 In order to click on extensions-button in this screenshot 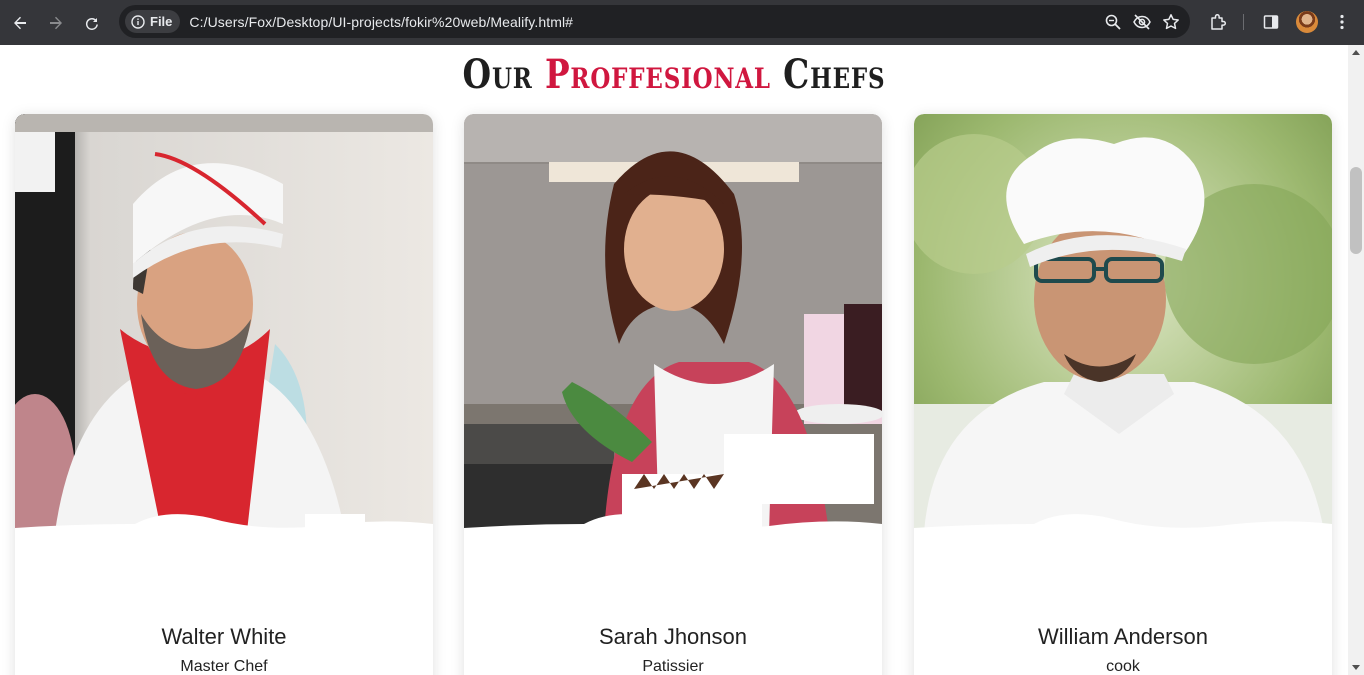, I will do `click(1218, 21)`.